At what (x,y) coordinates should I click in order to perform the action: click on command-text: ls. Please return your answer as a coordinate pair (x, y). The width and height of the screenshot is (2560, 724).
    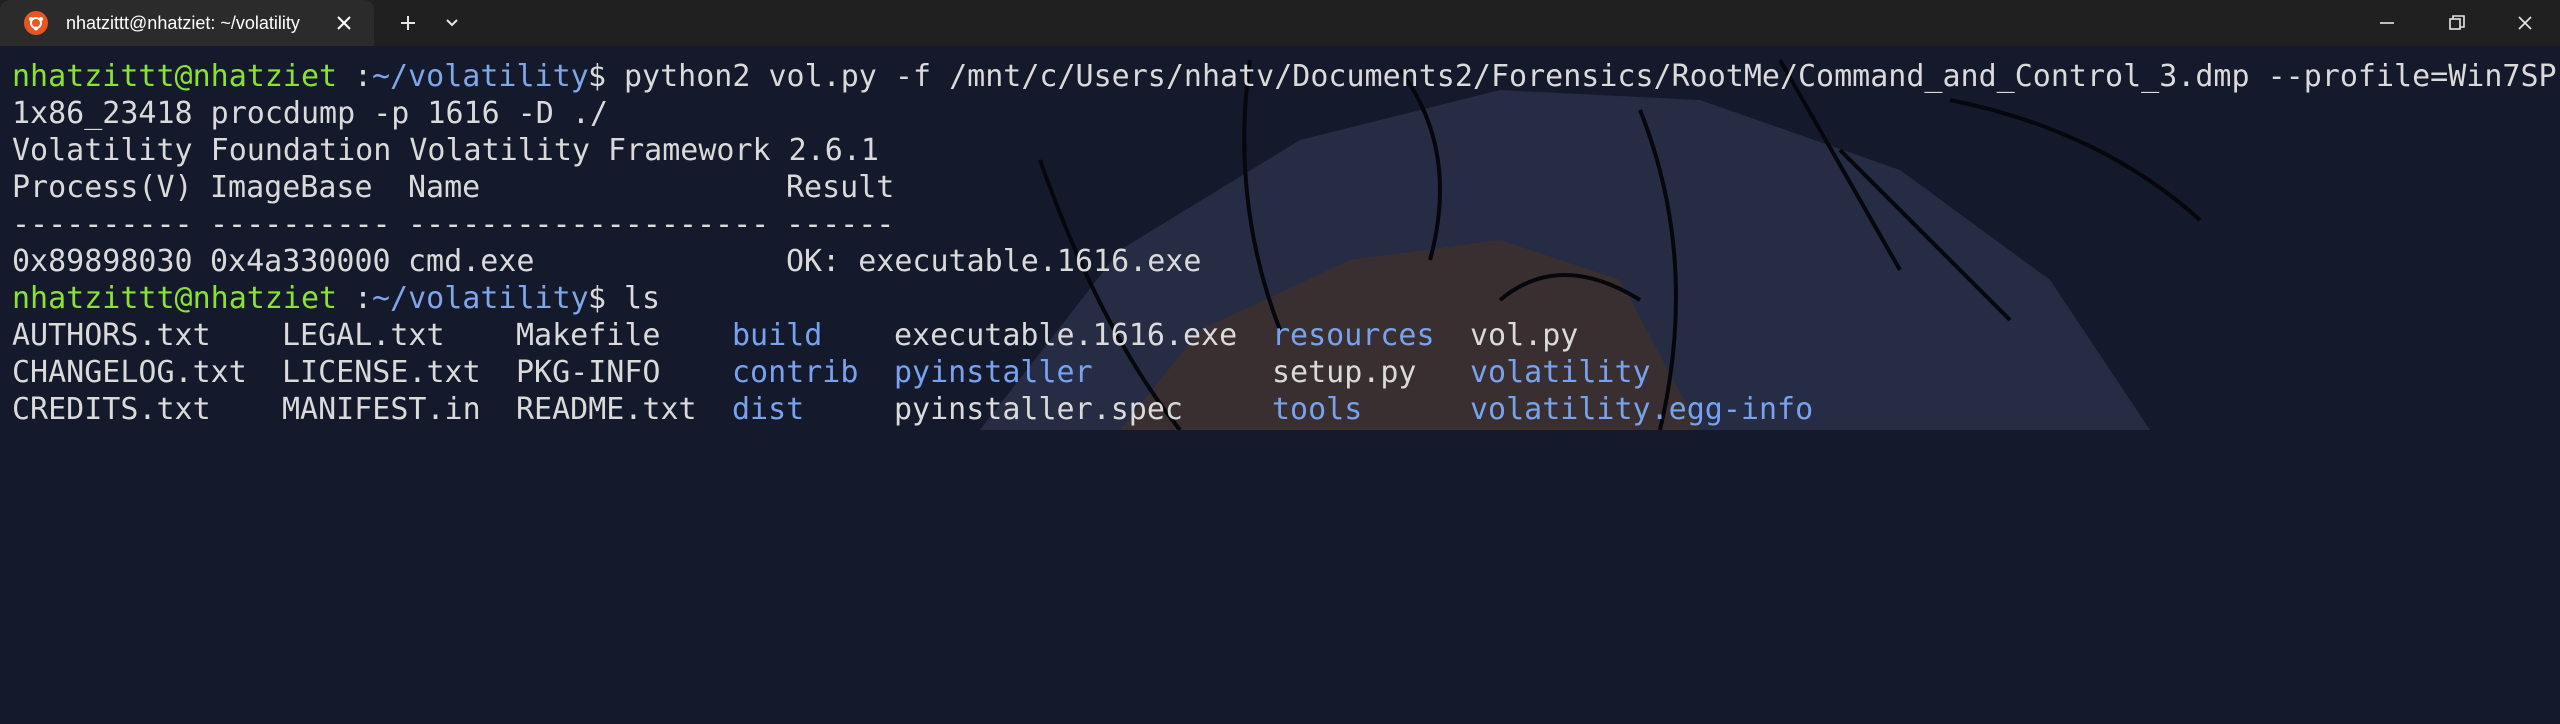
    Looking at the image, I should click on (642, 298).